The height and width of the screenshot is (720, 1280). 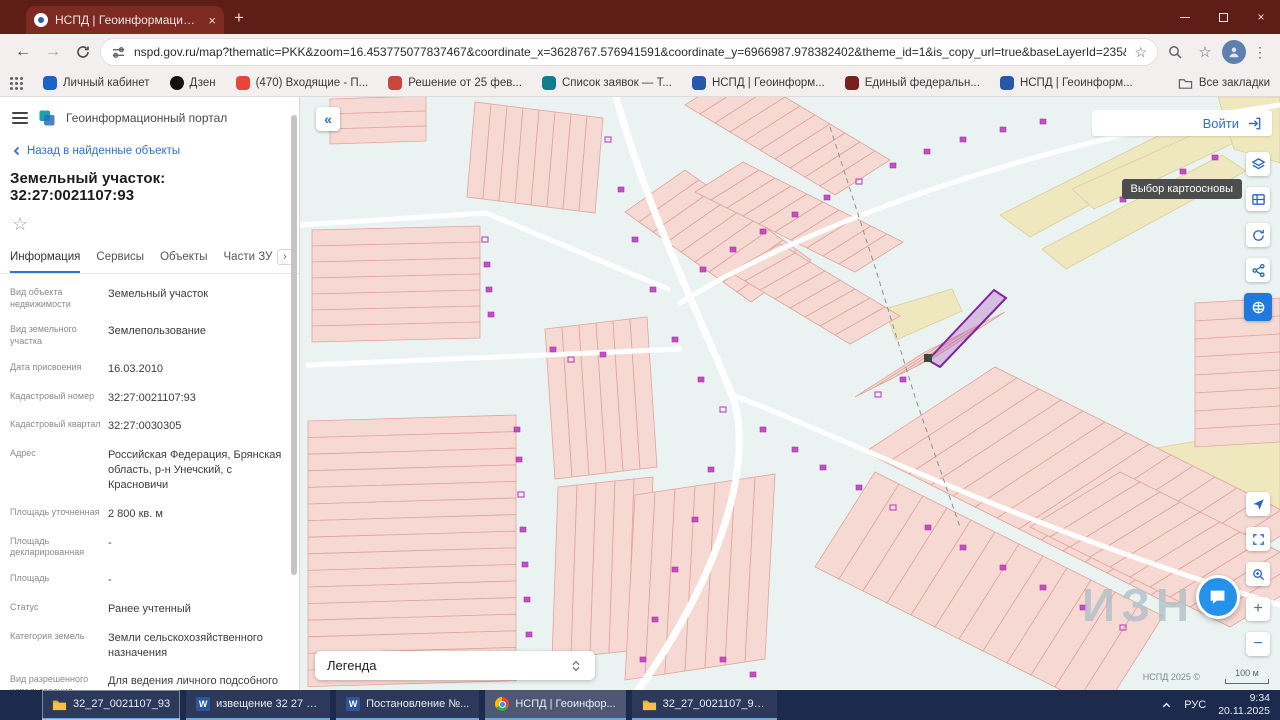 What do you see at coordinates (1185, 17) in the screenshot?
I see `window-minimize-button` at bounding box center [1185, 17].